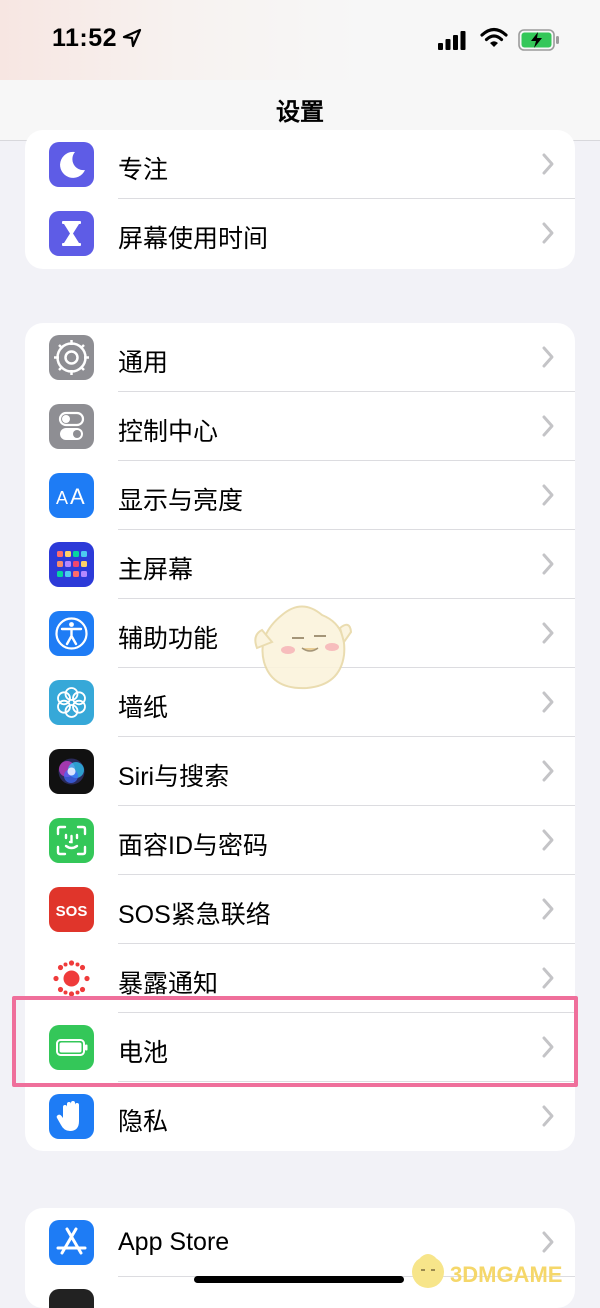  Describe the element at coordinates (143, 170) in the screenshot. I see `settings-row-label: 专注` at that location.